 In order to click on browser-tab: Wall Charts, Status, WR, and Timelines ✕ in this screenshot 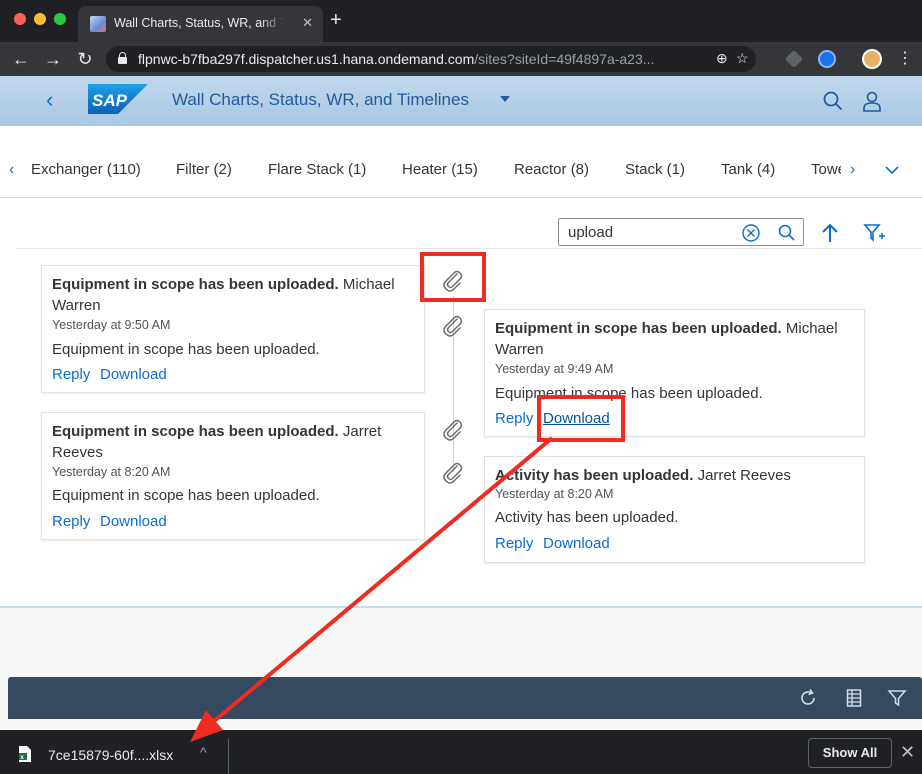, I will do `click(200, 24)`.